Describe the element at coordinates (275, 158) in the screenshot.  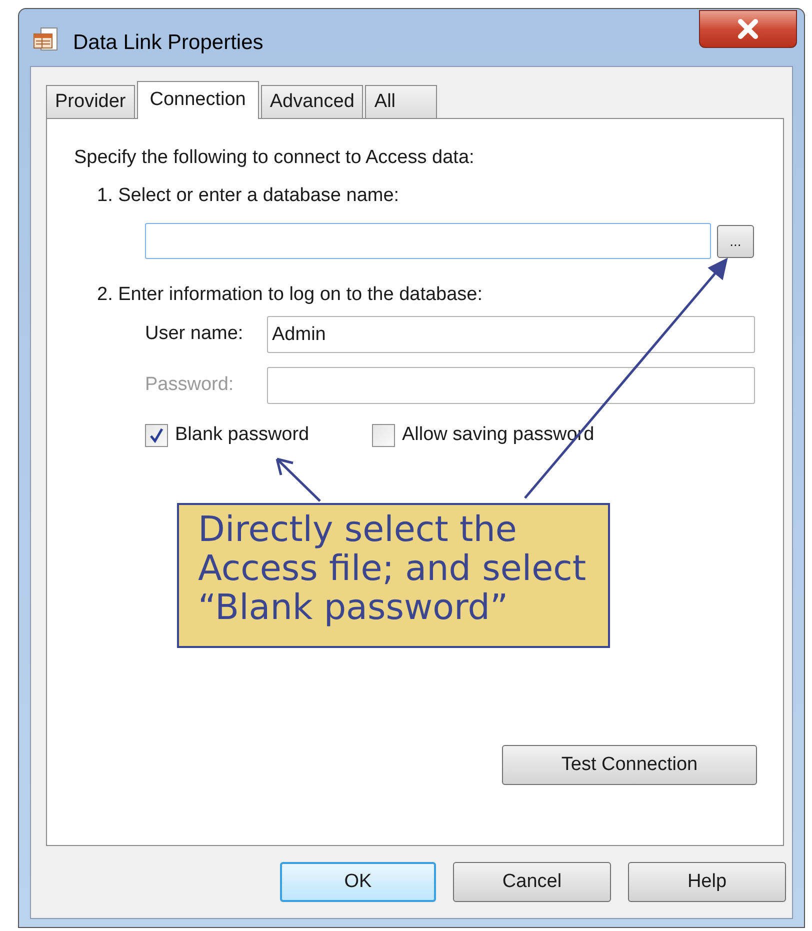
I see `intro-text: Specify the following to connect to Access data:` at that location.